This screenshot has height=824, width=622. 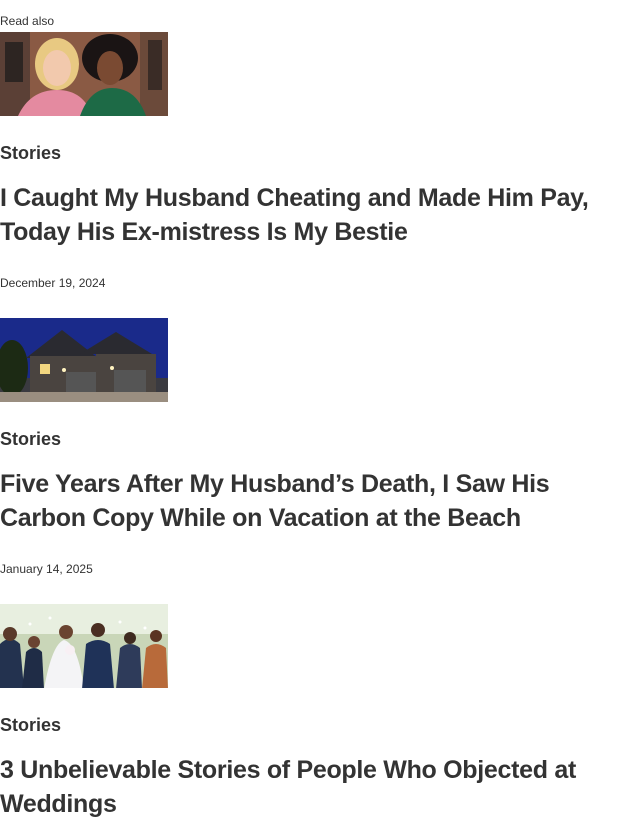 What do you see at coordinates (53, 283) in the screenshot?
I see `article-date: December 19, 2024` at bounding box center [53, 283].